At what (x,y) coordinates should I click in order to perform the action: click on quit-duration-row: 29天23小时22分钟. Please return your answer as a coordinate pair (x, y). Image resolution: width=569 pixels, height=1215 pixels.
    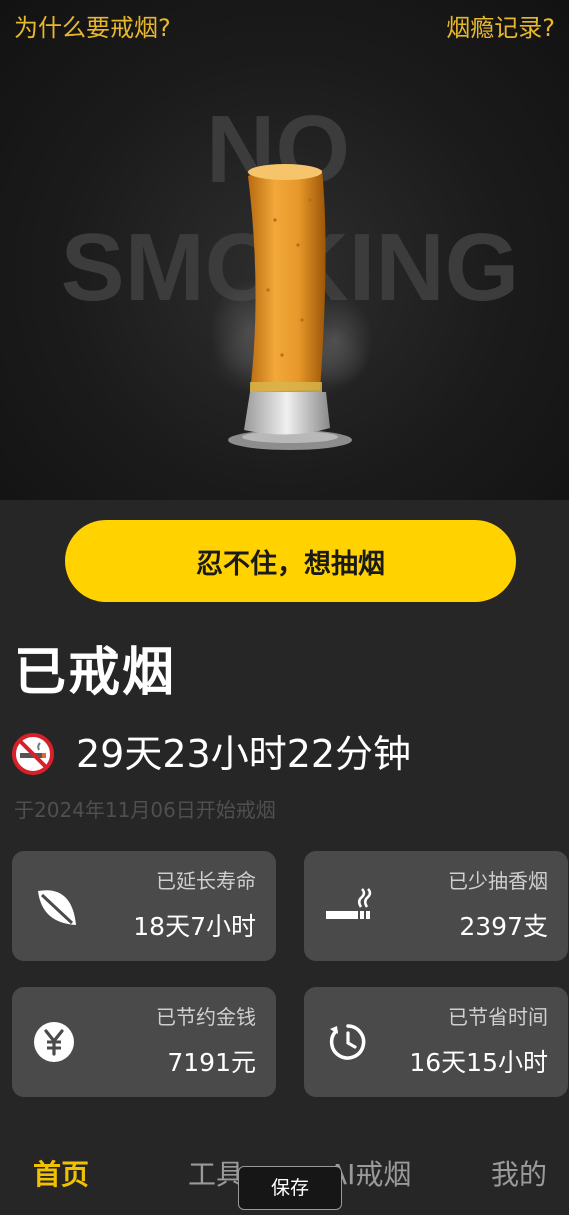
    Looking at the image, I should click on (211, 754).